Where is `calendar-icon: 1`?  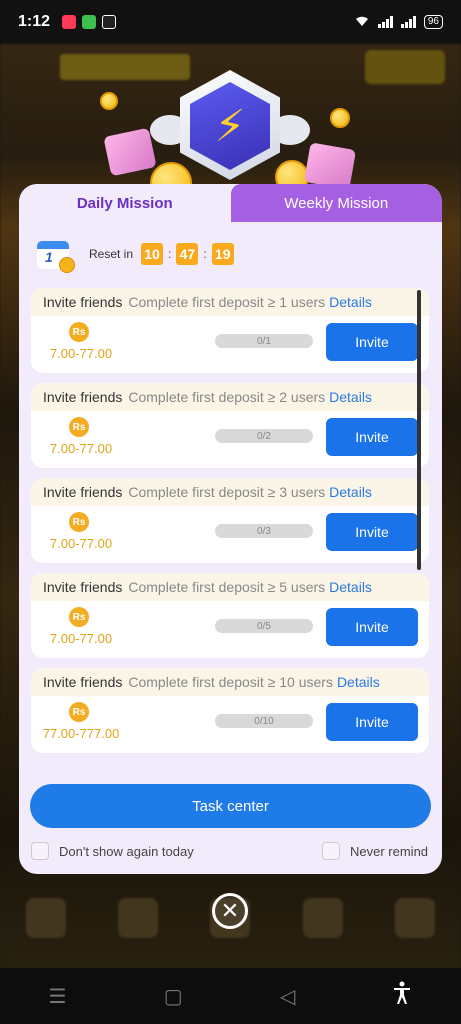
calendar-icon: 1 is located at coordinates (56, 254).